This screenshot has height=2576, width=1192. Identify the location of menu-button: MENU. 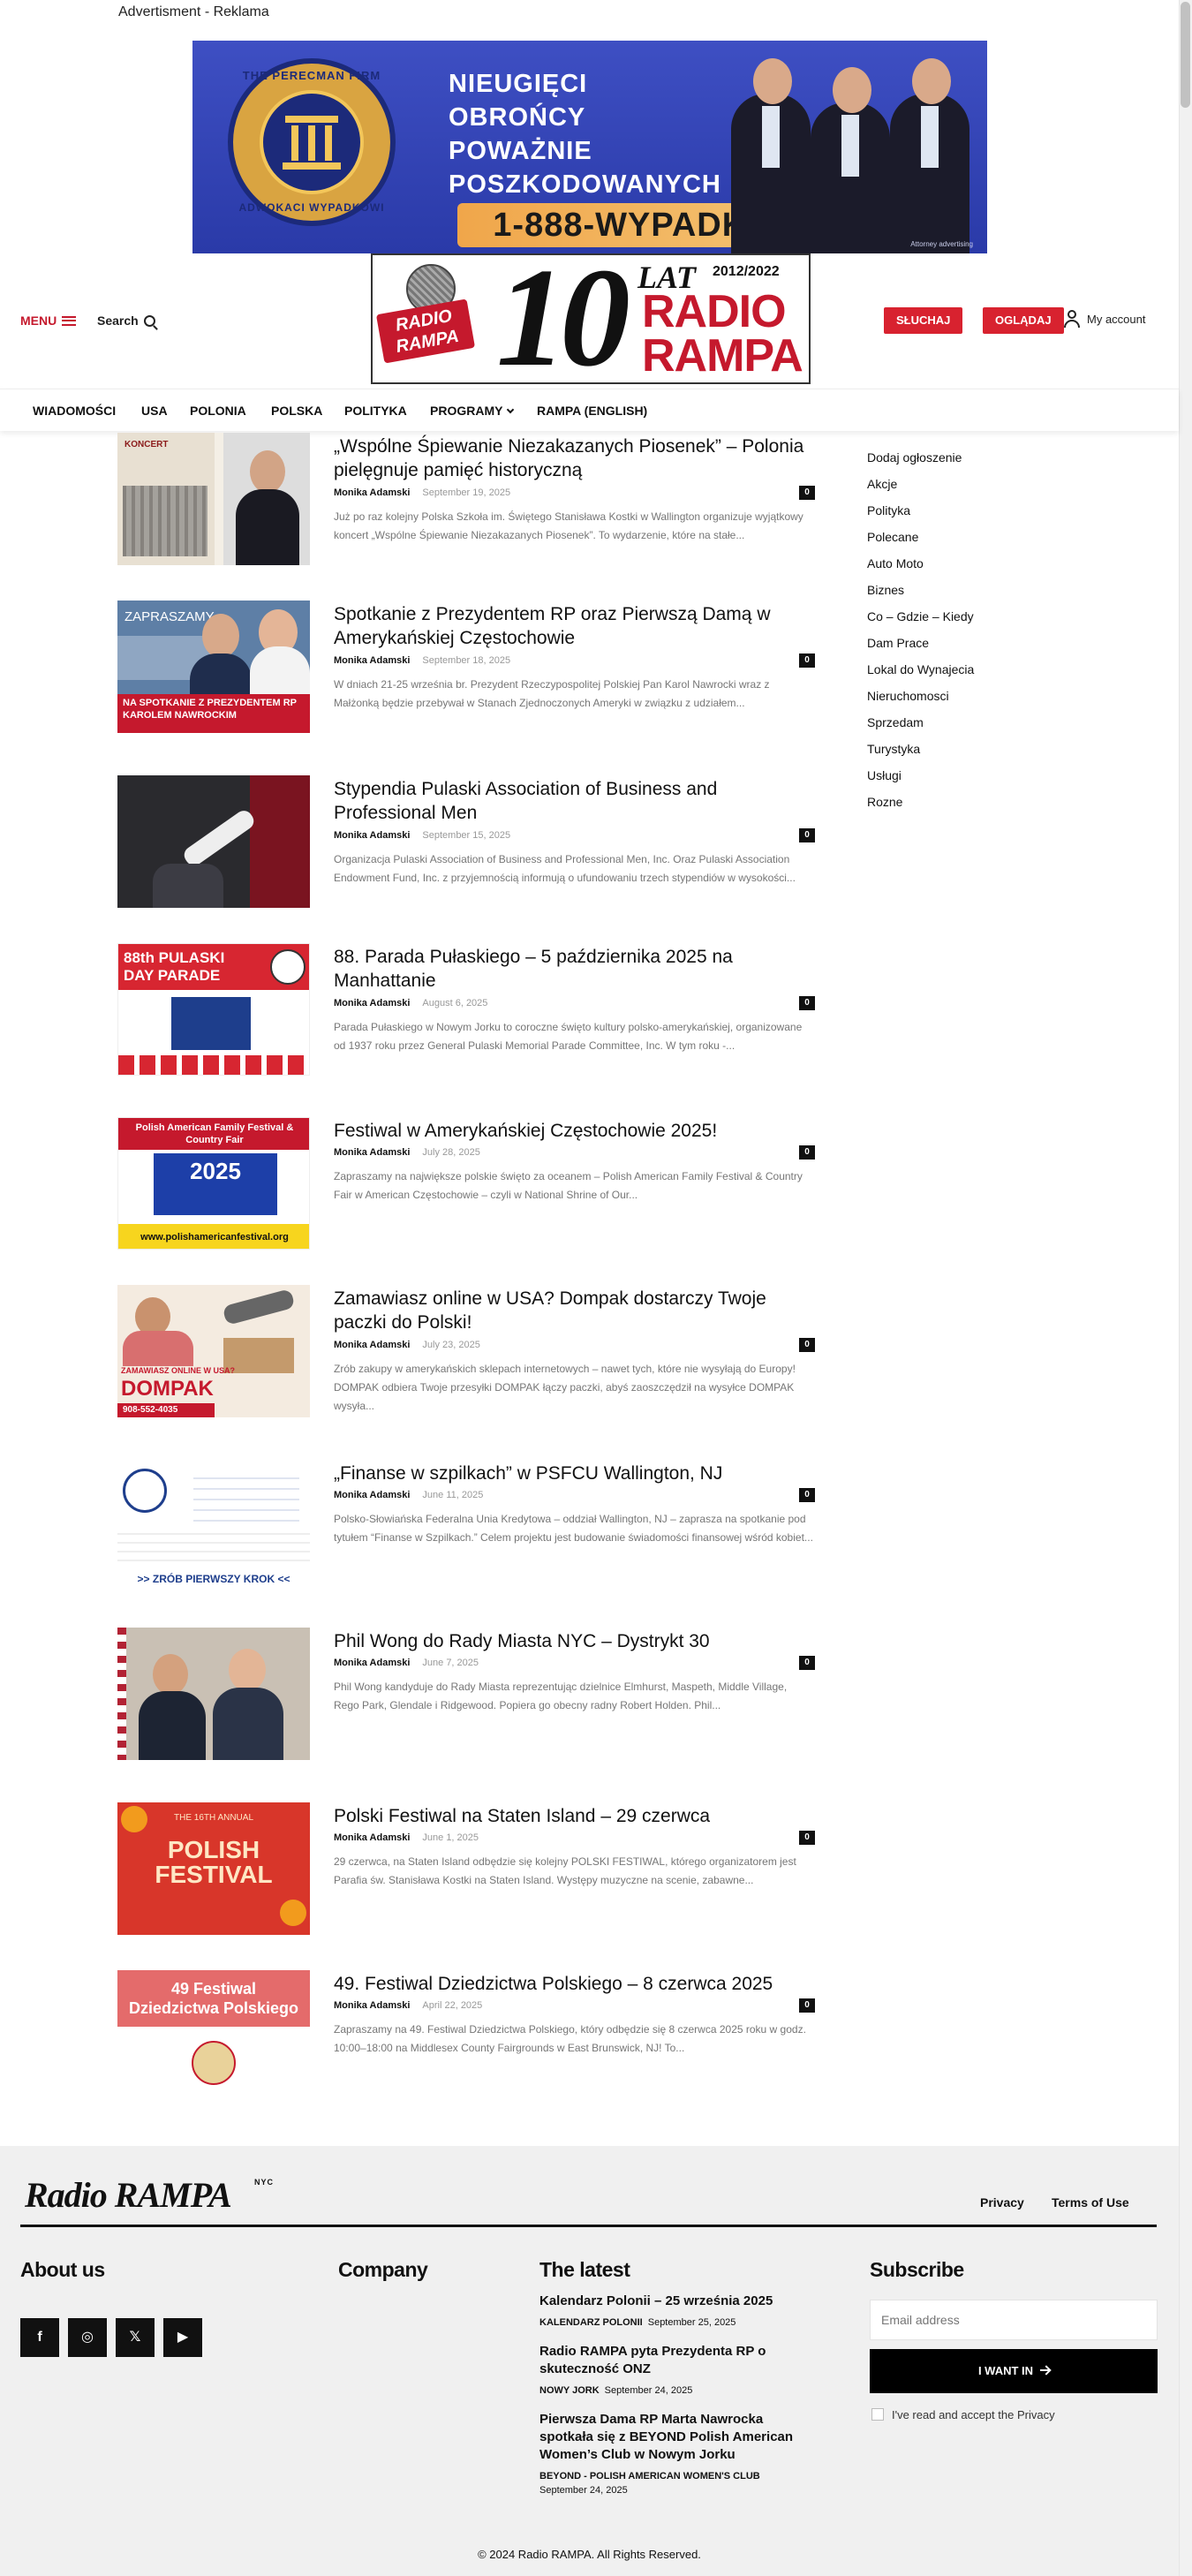
(48, 321).